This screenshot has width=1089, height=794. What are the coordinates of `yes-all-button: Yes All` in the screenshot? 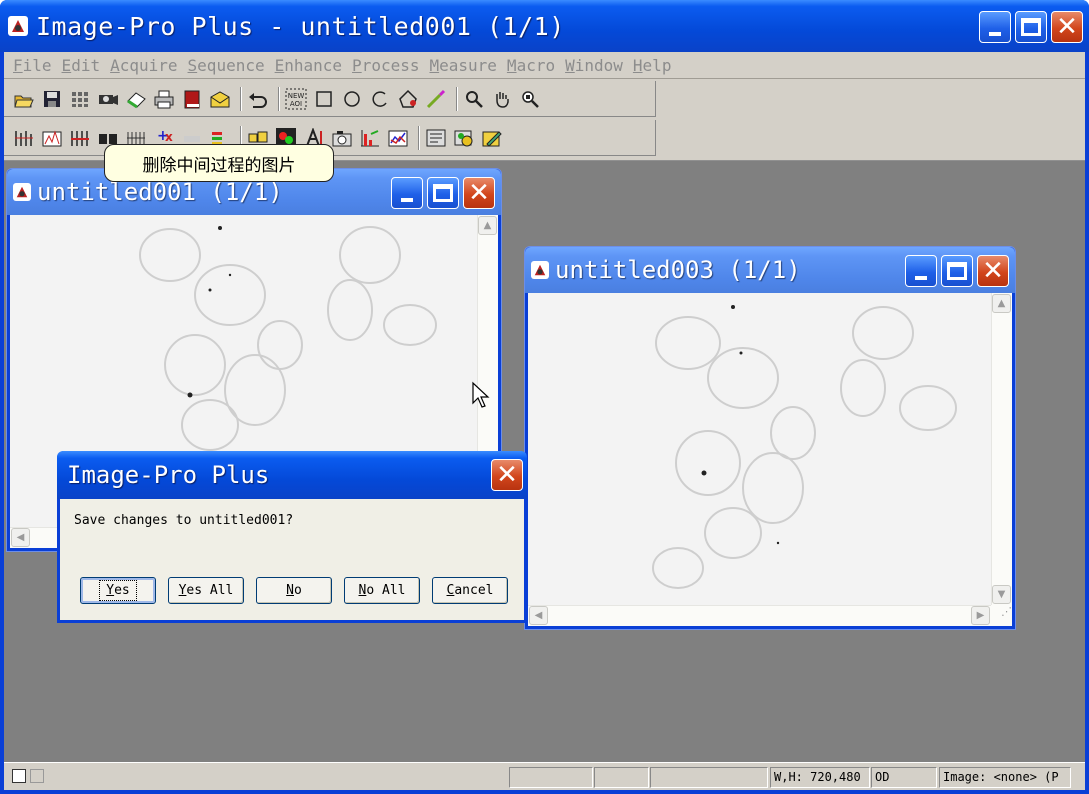 It's located at (206, 590).